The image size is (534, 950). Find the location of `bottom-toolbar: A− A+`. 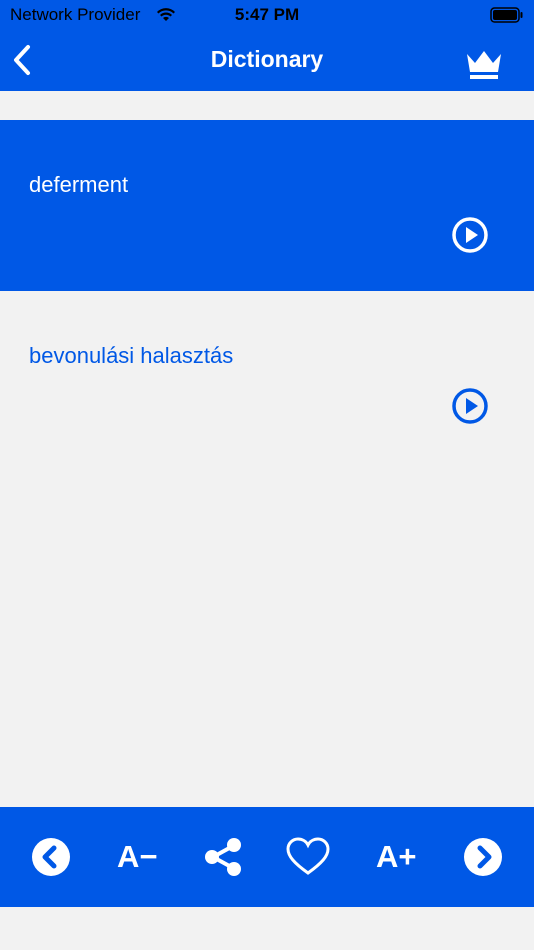

bottom-toolbar: A− A+ is located at coordinates (267, 857).